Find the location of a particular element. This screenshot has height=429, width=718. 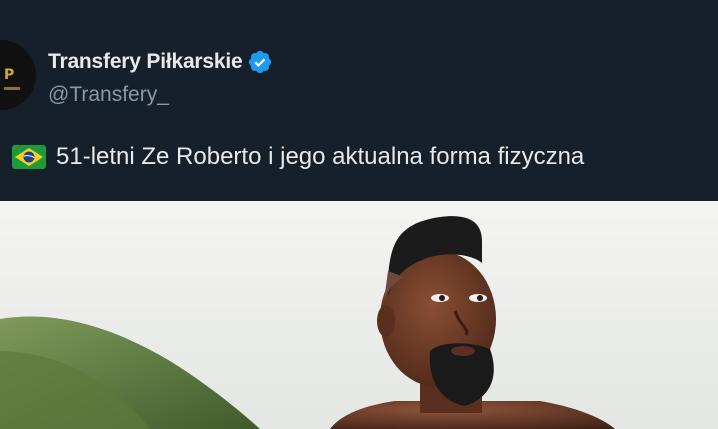

account-avatar: P is located at coordinates (18, 75).